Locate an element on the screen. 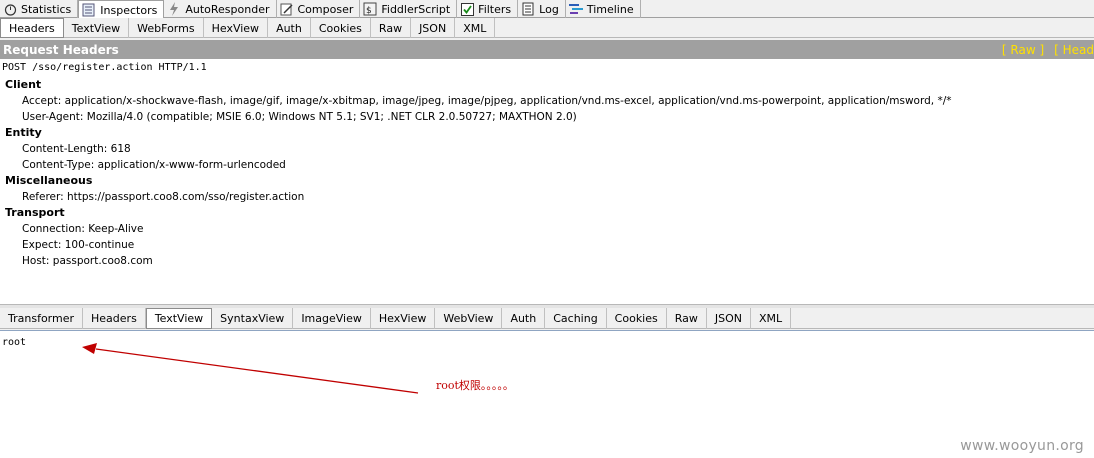  section-miscellaneous: Miscellaneous is located at coordinates (547, 181).